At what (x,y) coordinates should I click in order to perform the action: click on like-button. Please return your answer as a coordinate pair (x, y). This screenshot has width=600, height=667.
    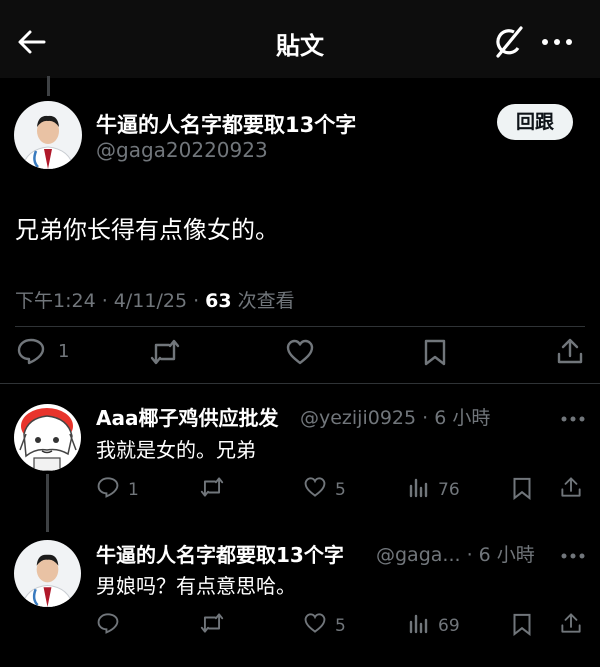
    Looking at the image, I should click on (300, 352).